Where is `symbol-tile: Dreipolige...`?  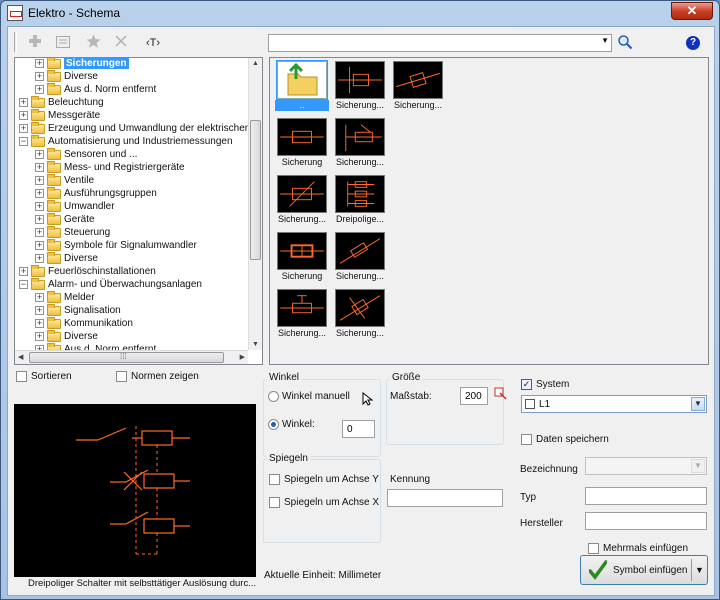 symbol-tile: Dreipolige... is located at coordinates (360, 200).